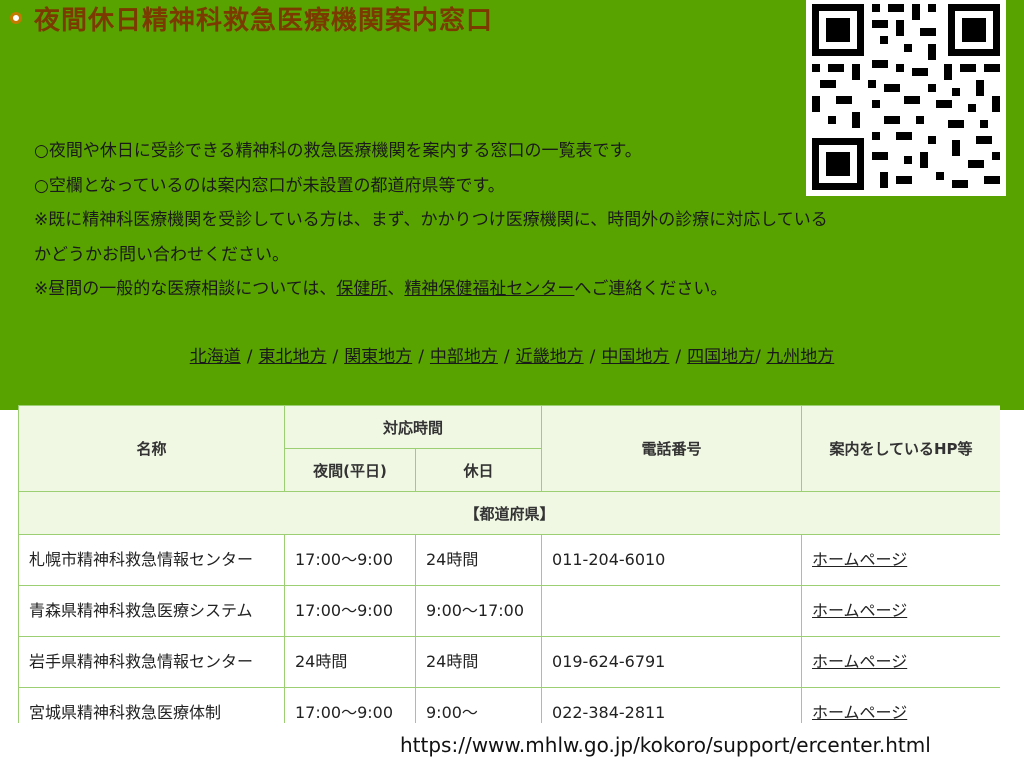  Describe the element at coordinates (264, 20) in the screenshot. I see `page-title: 夜間休日精神科救急医療機関案内窓口` at that location.